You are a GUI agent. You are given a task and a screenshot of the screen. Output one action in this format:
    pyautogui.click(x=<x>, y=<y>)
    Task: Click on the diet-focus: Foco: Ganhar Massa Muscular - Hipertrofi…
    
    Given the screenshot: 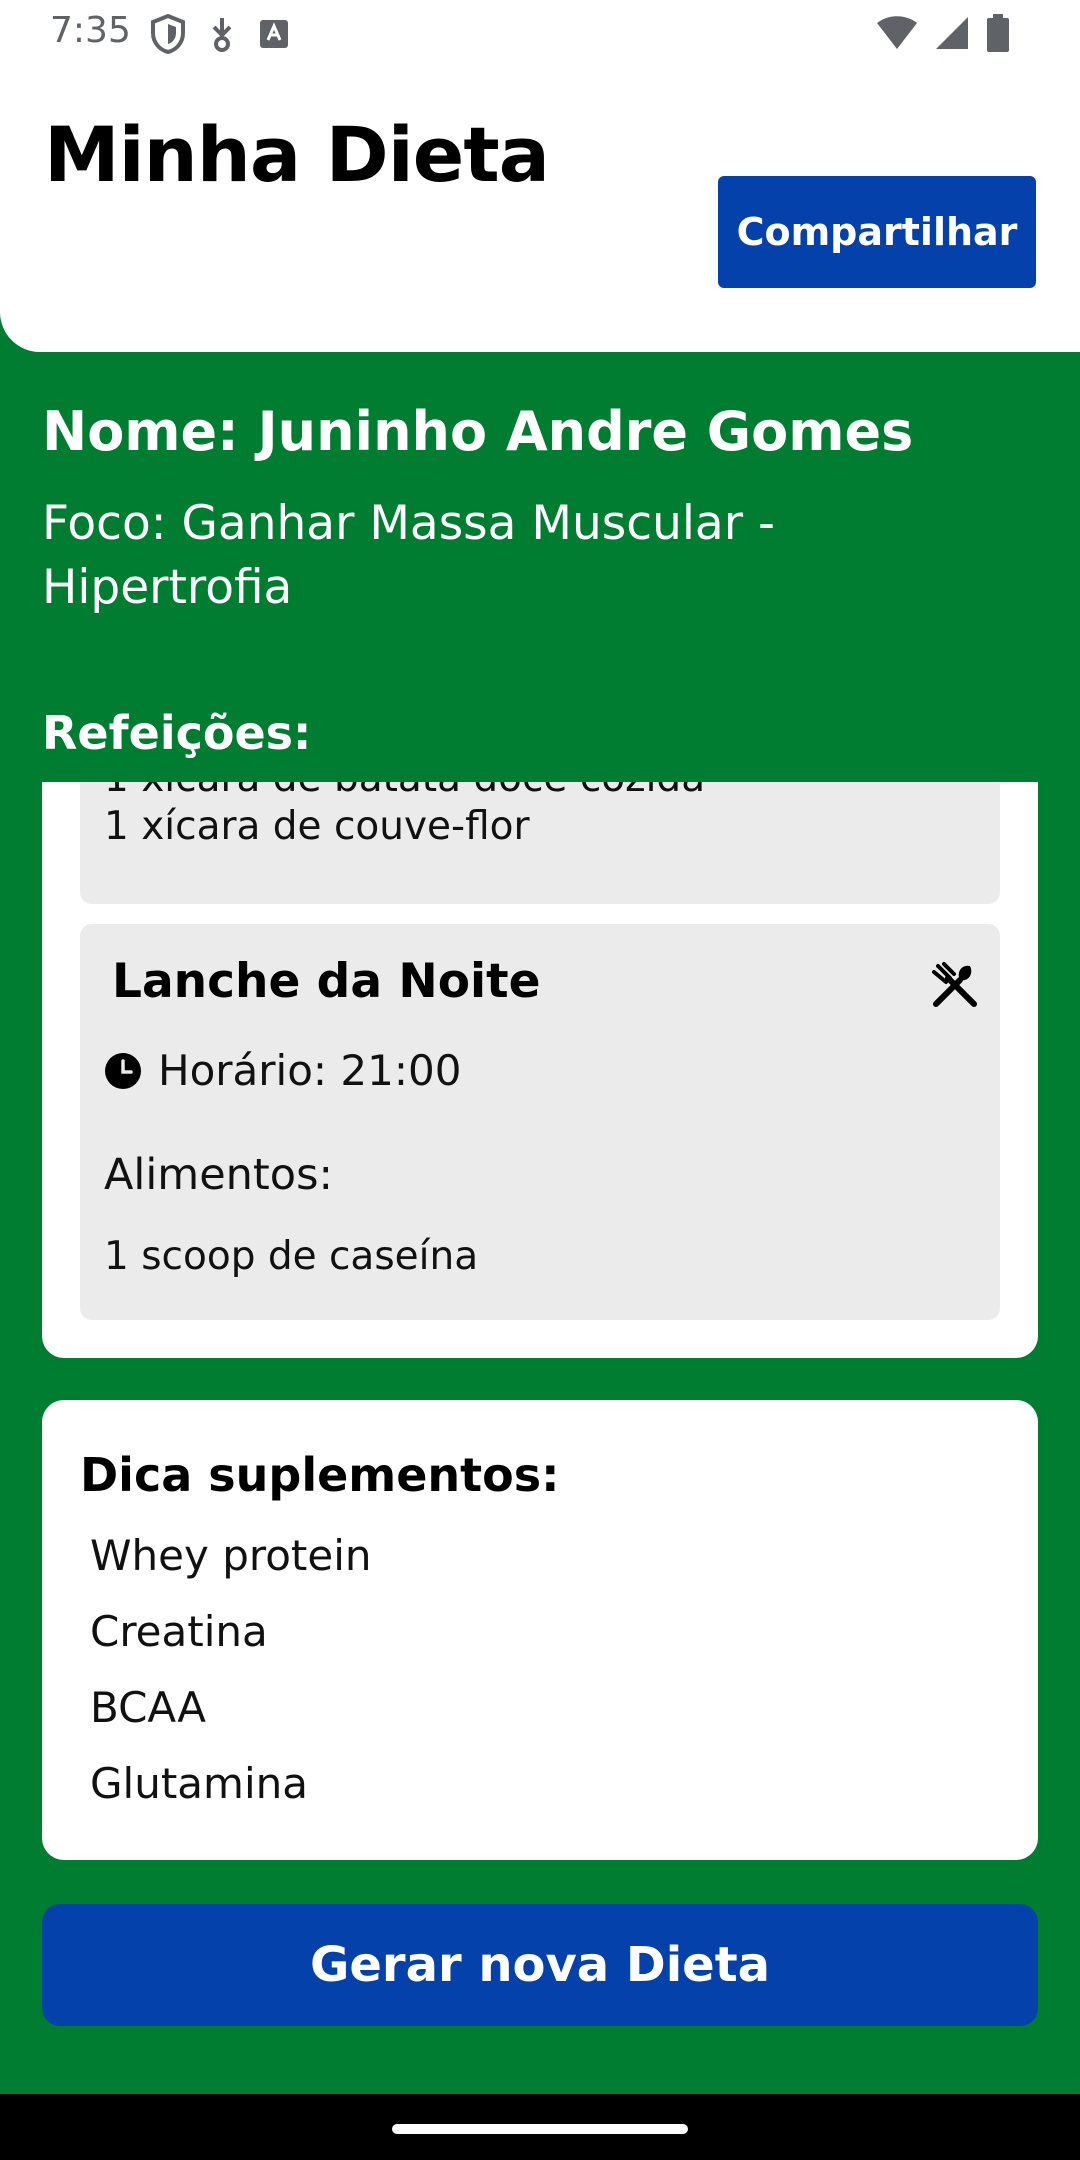 What is the action you would take?
    pyautogui.click(x=408, y=555)
    